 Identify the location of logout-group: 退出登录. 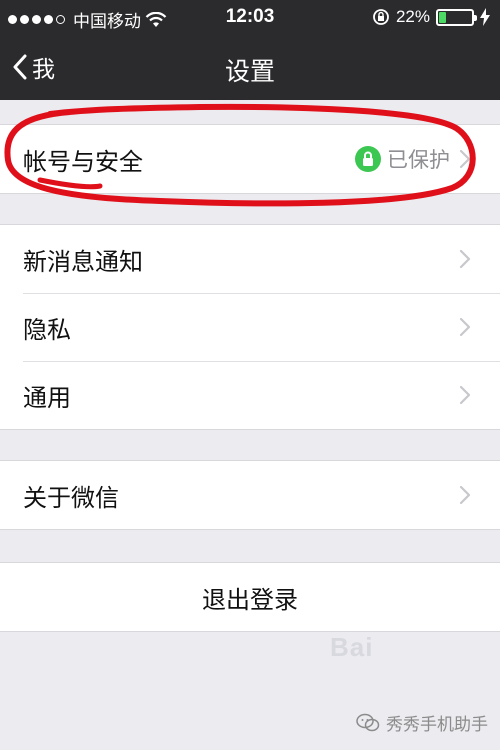
(250, 597).